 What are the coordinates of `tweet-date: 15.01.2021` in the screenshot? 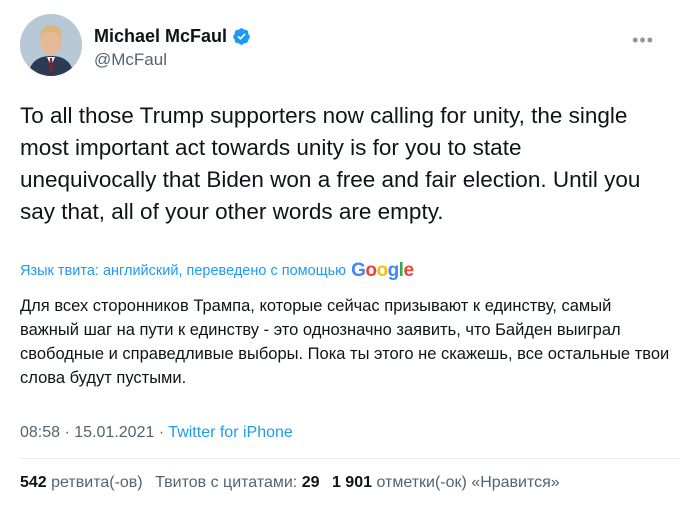 It's located at (114, 432).